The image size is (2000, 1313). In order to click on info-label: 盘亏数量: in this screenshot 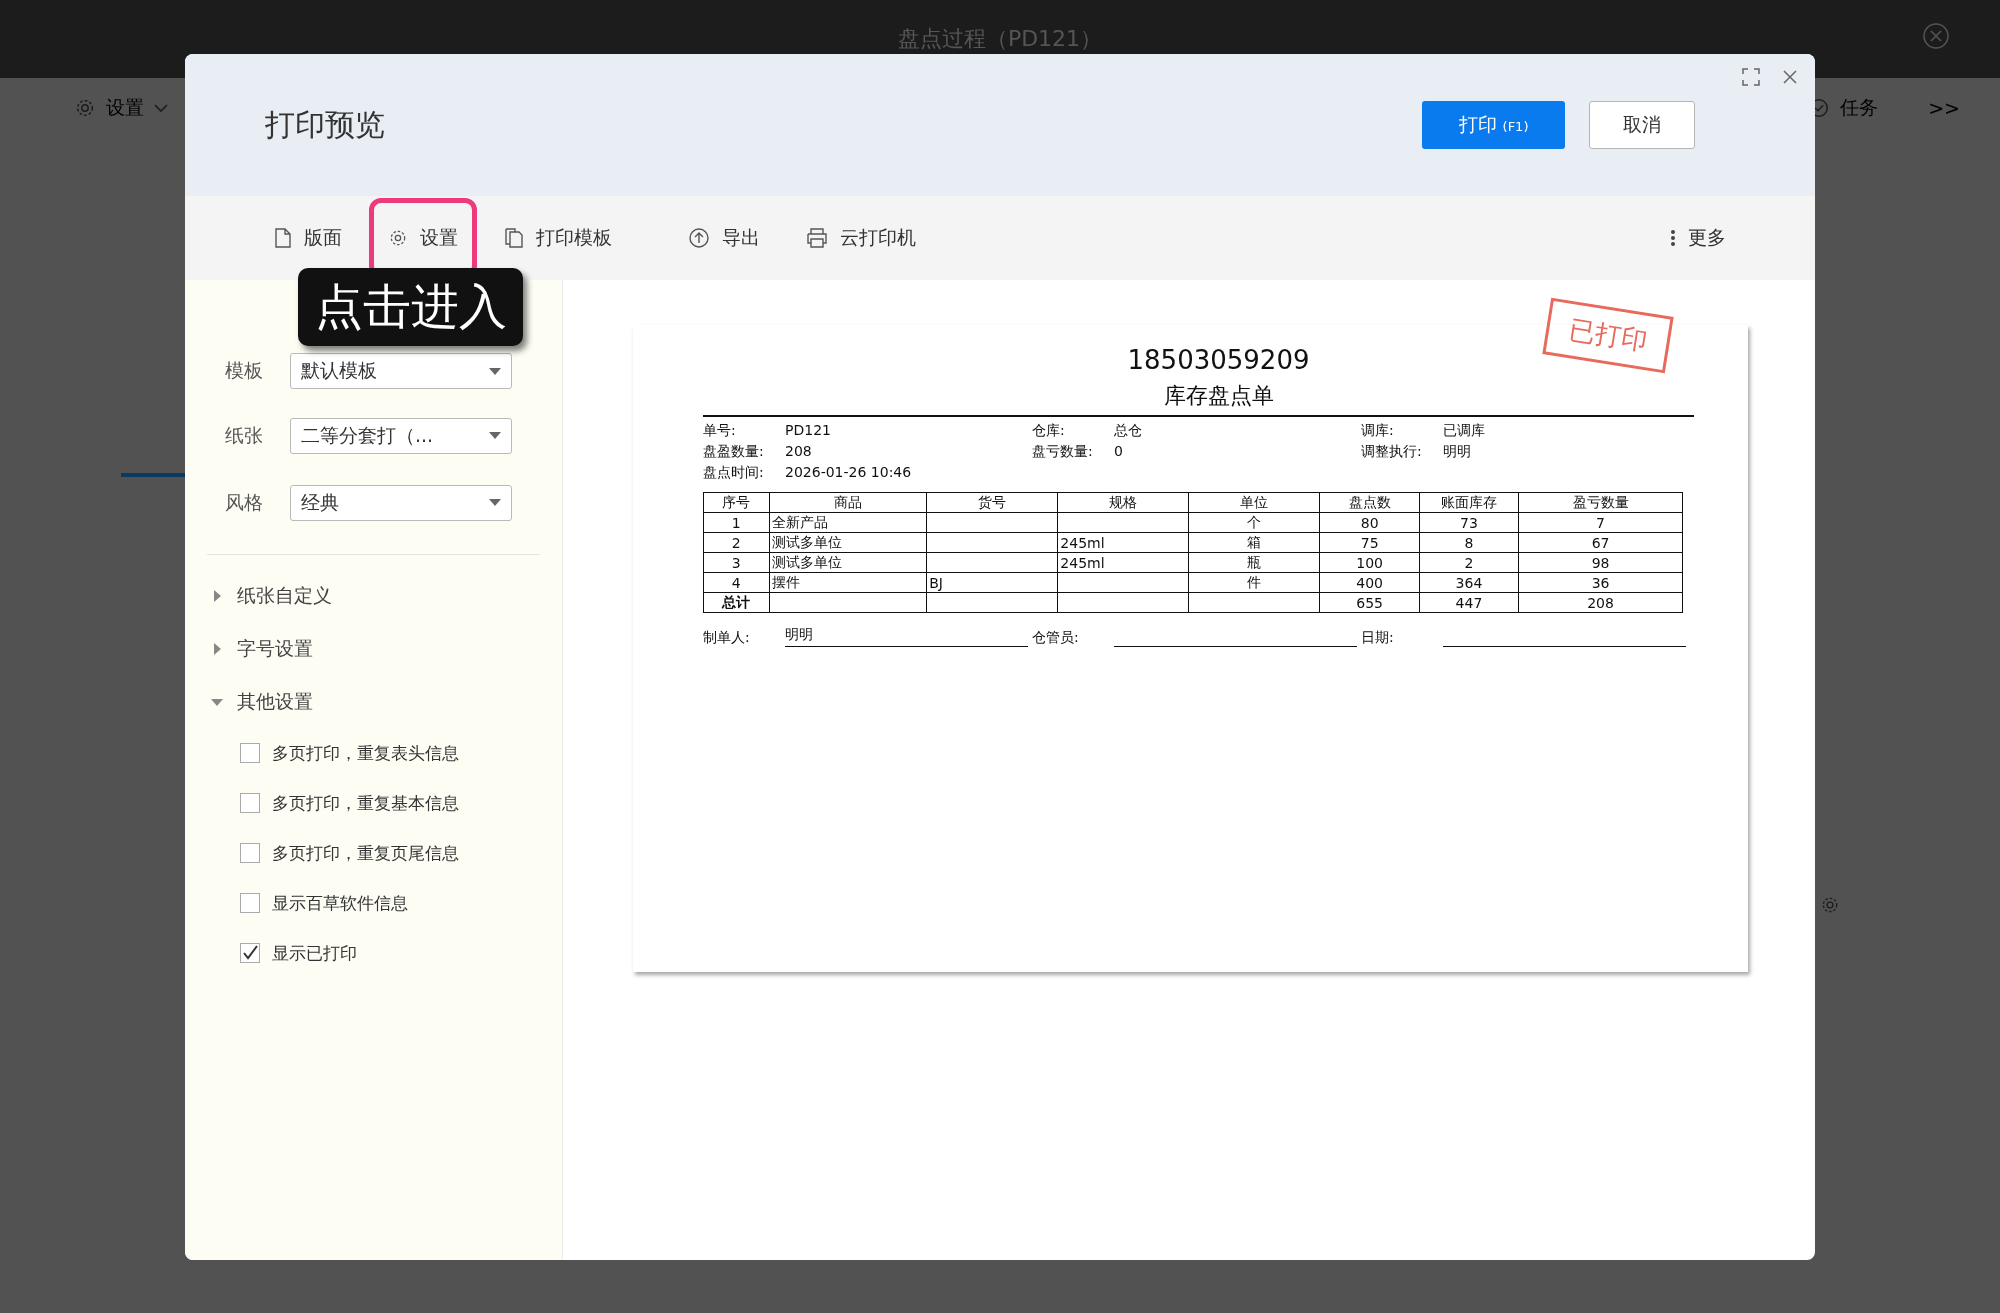, I will do `click(1063, 451)`.